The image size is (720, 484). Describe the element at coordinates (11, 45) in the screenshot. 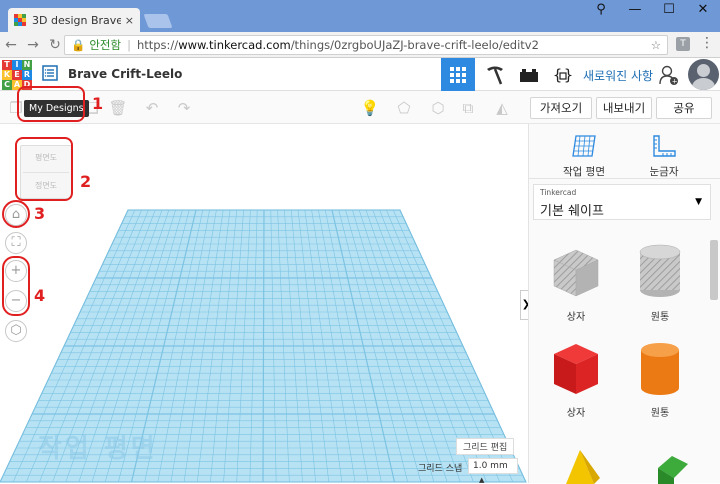

I see `back-arrow-icon: ←` at that location.